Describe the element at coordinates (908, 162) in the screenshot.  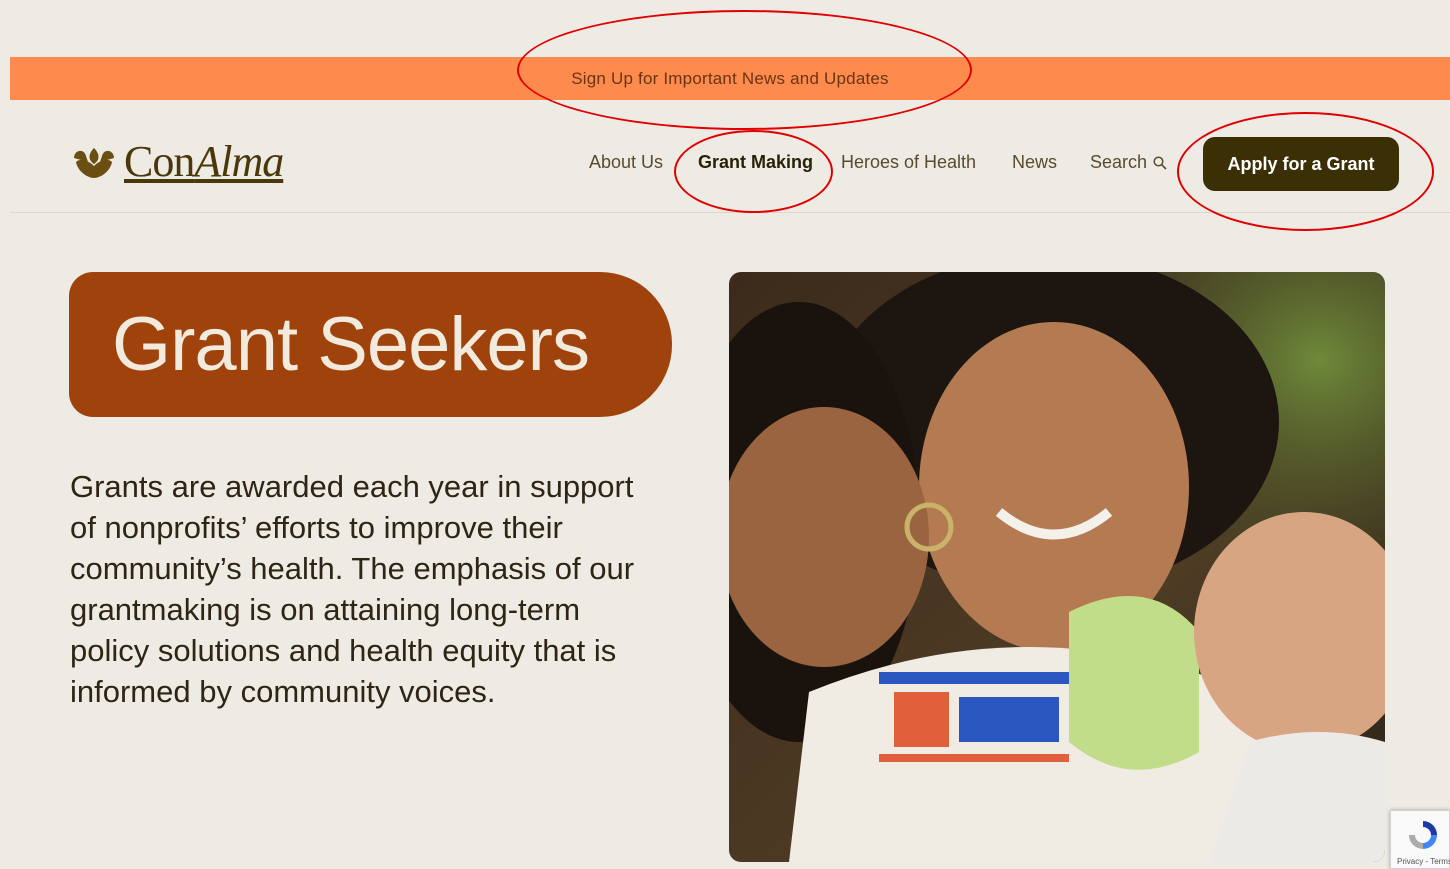
I see `nav-item-heroes-of-health: Heroes of Health` at that location.